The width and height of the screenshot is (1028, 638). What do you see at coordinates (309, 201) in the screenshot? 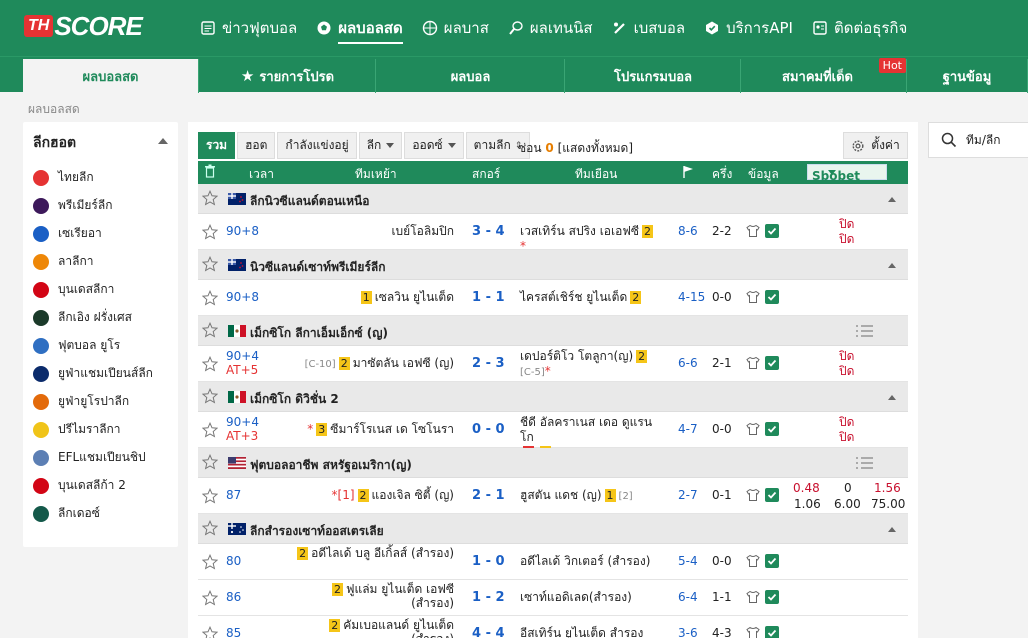
I see `league-name: ลีกนิวซีแลนด์ตอนเหนือ` at bounding box center [309, 201].